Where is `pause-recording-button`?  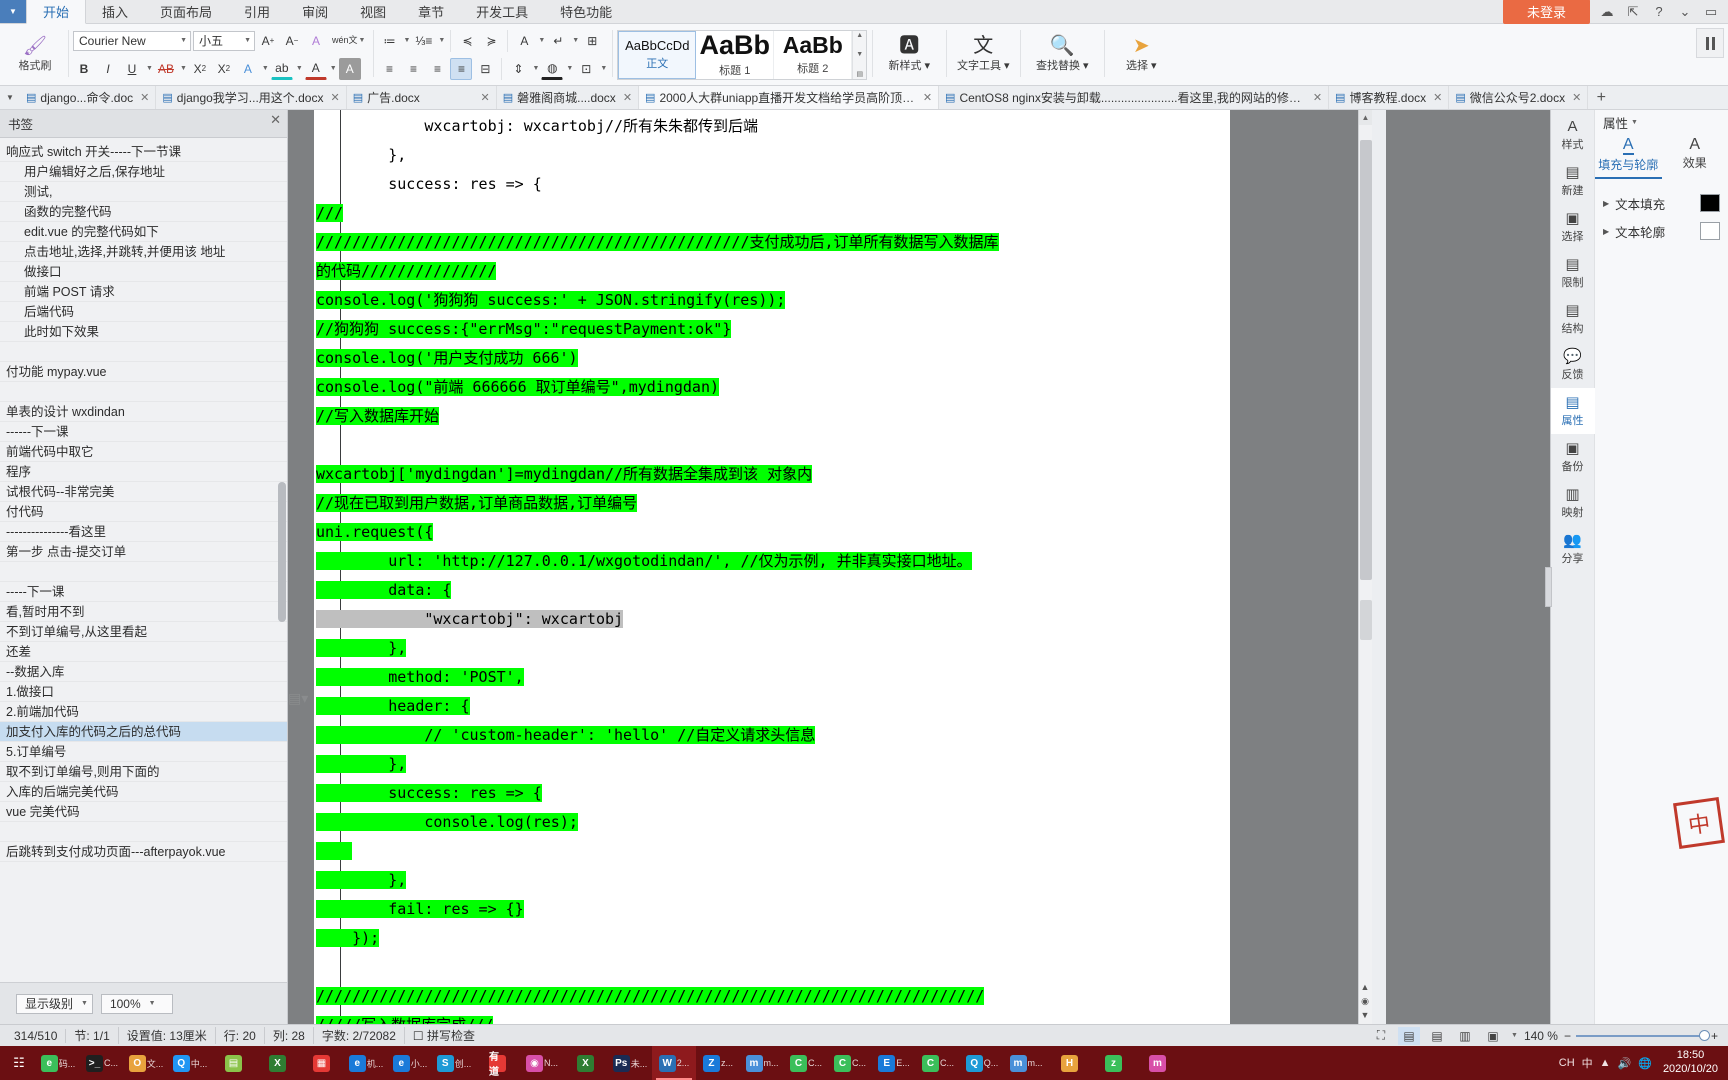
pause-recording-button is located at coordinates (1710, 43).